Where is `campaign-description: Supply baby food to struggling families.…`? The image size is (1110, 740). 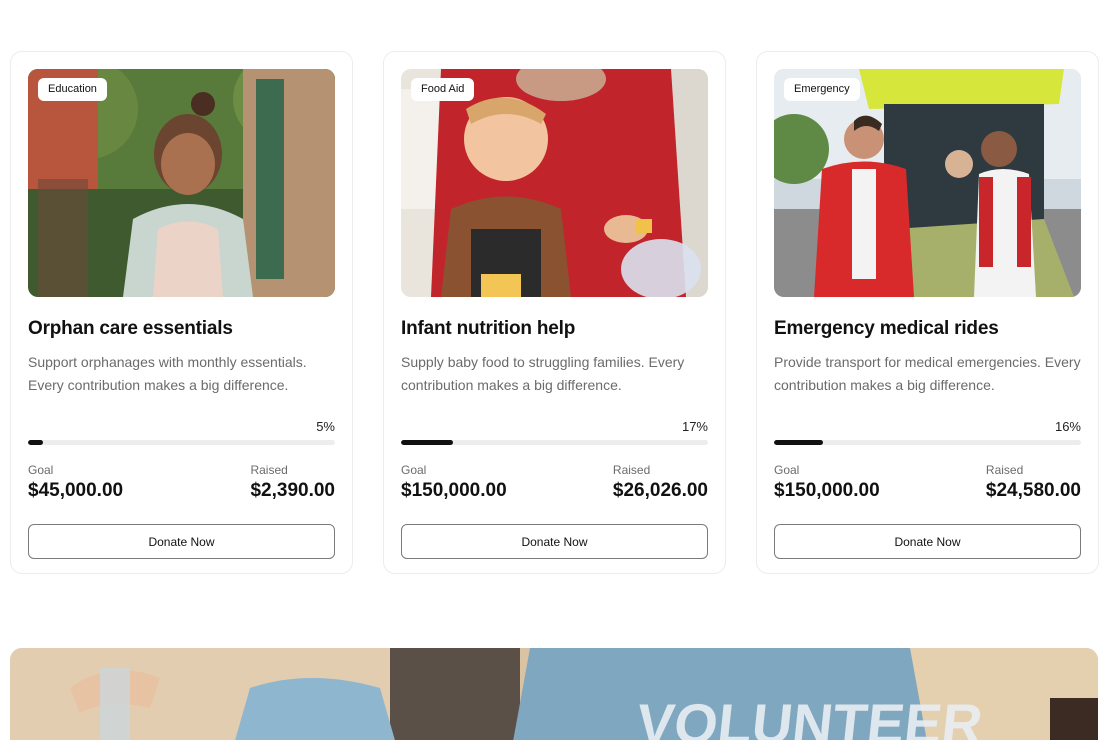
campaign-description: Supply baby food to struggling families.… is located at coordinates (543, 373).